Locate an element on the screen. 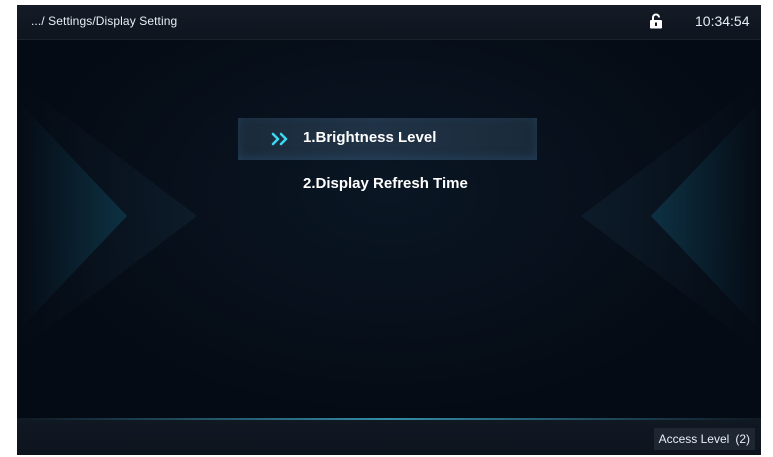 Image resolution: width=773 pixels, height=457 pixels. access-level-badge: Access Level (2) is located at coordinates (704, 439).